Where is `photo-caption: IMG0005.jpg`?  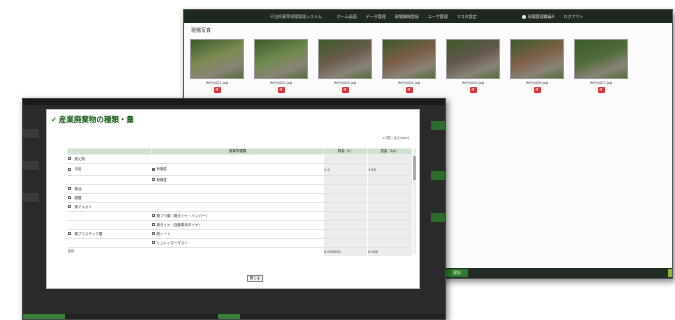
photo-caption: IMG0005.jpg is located at coordinates (473, 83).